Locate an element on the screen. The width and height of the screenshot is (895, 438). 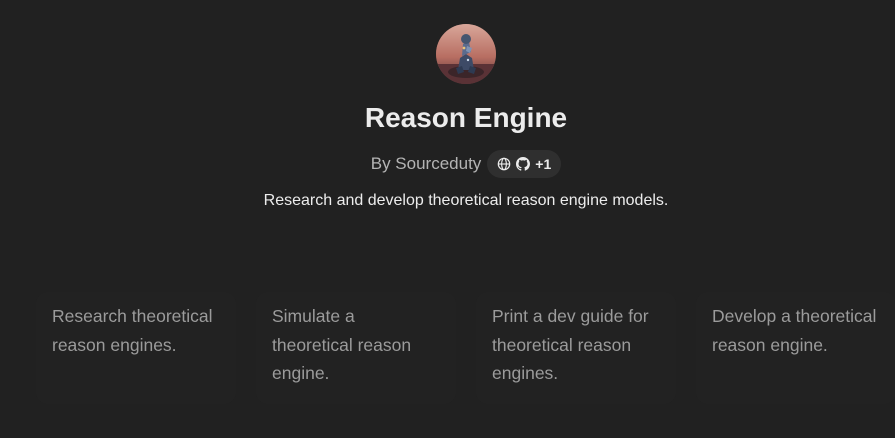
github-icon is located at coordinates (523, 164).